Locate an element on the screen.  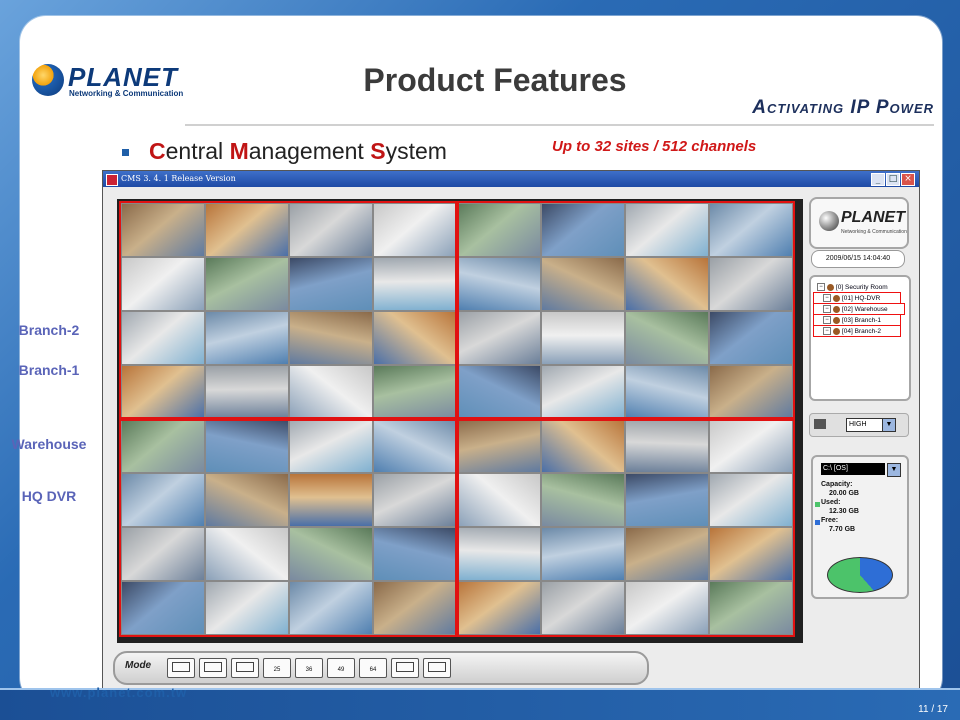
cms-window-title: CMS 3. 4. 1 Release Version is located at coordinates (178, 178).